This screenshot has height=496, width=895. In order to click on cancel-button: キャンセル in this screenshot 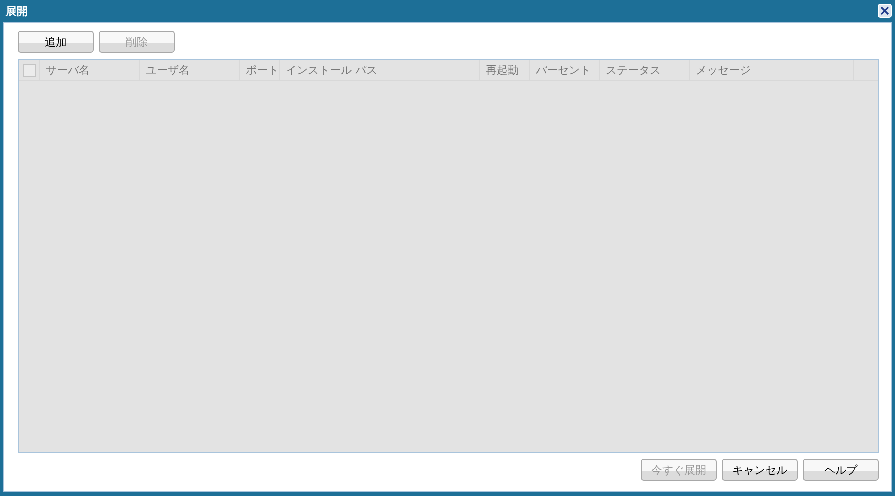, I will do `click(760, 470)`.